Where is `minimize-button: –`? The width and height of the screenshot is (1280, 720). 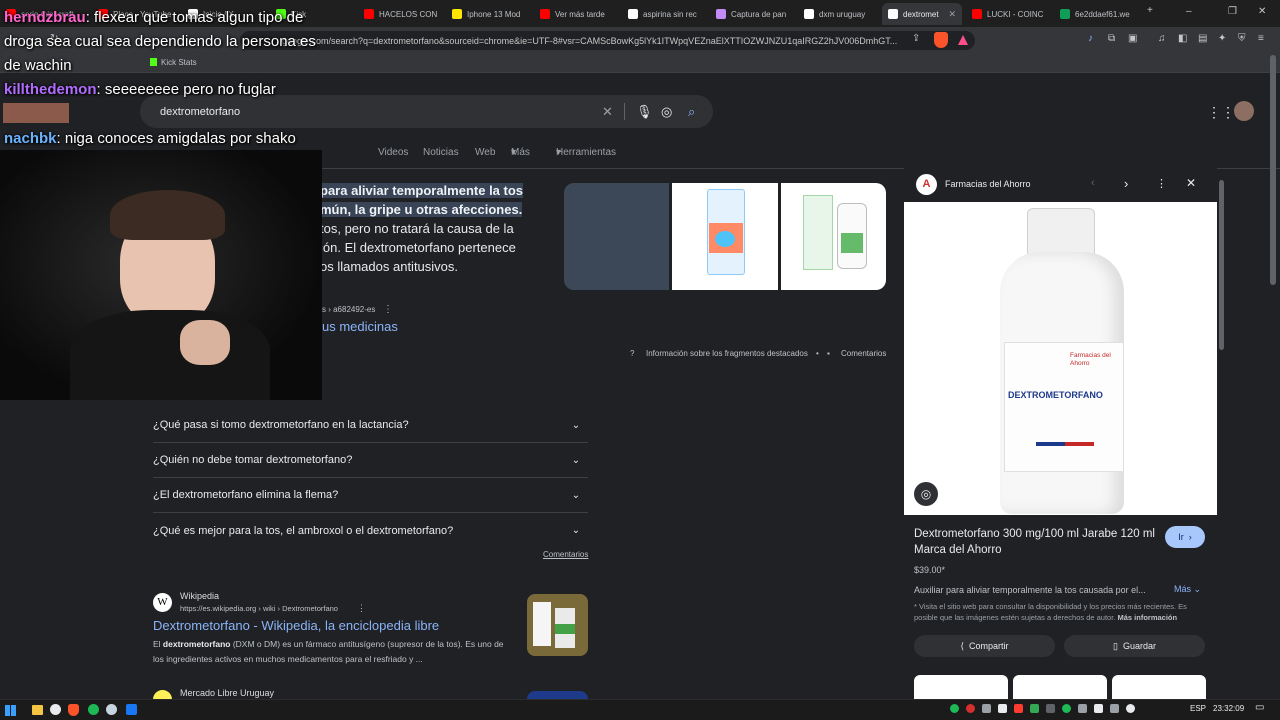
minimize-button: – is located at coordinates (1189, 11).